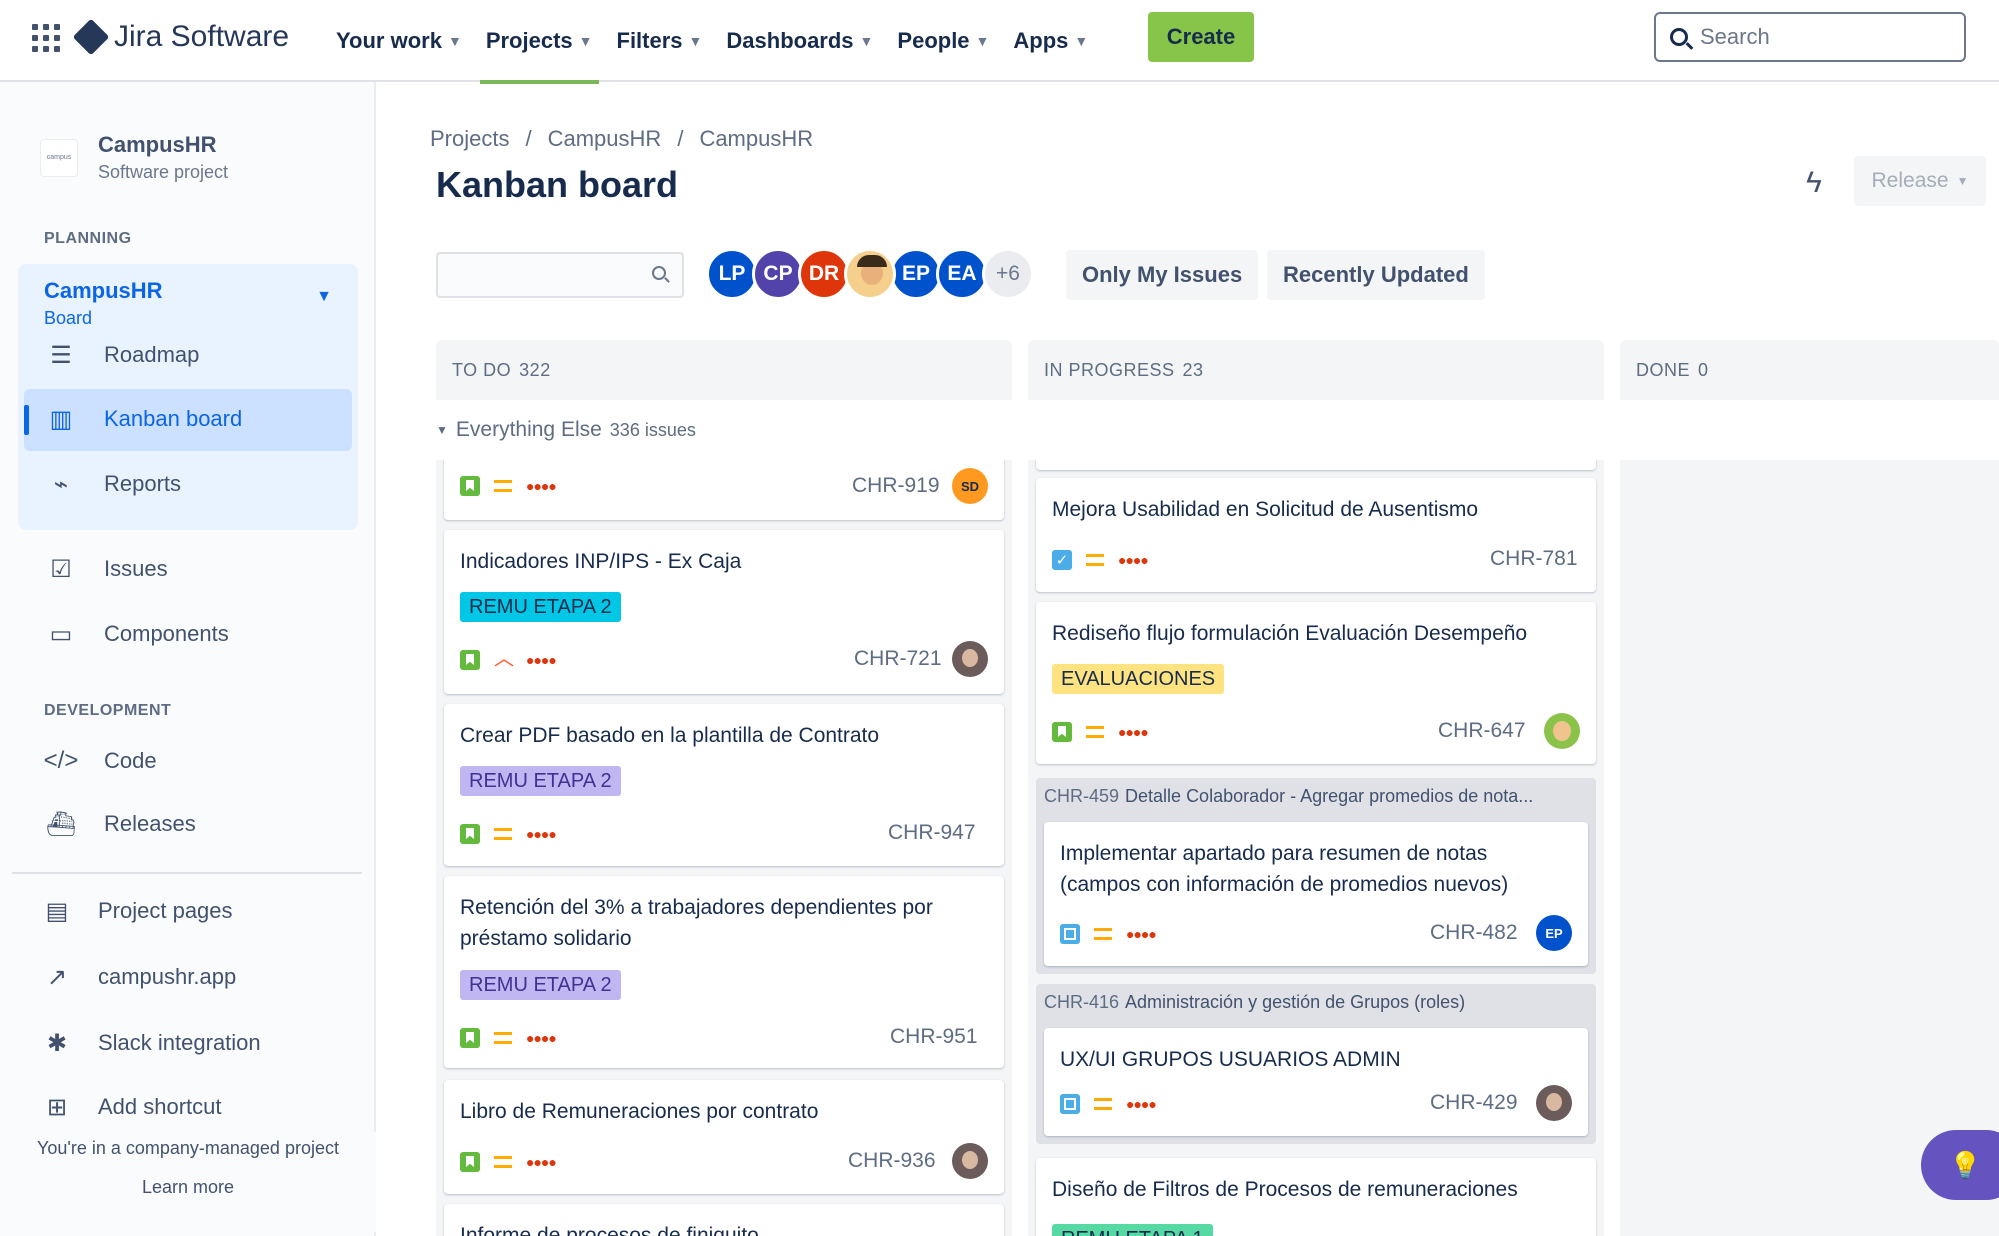  I want to click on swimlane-header: ▼ Everything Else 336 issues, so click(566, 430).